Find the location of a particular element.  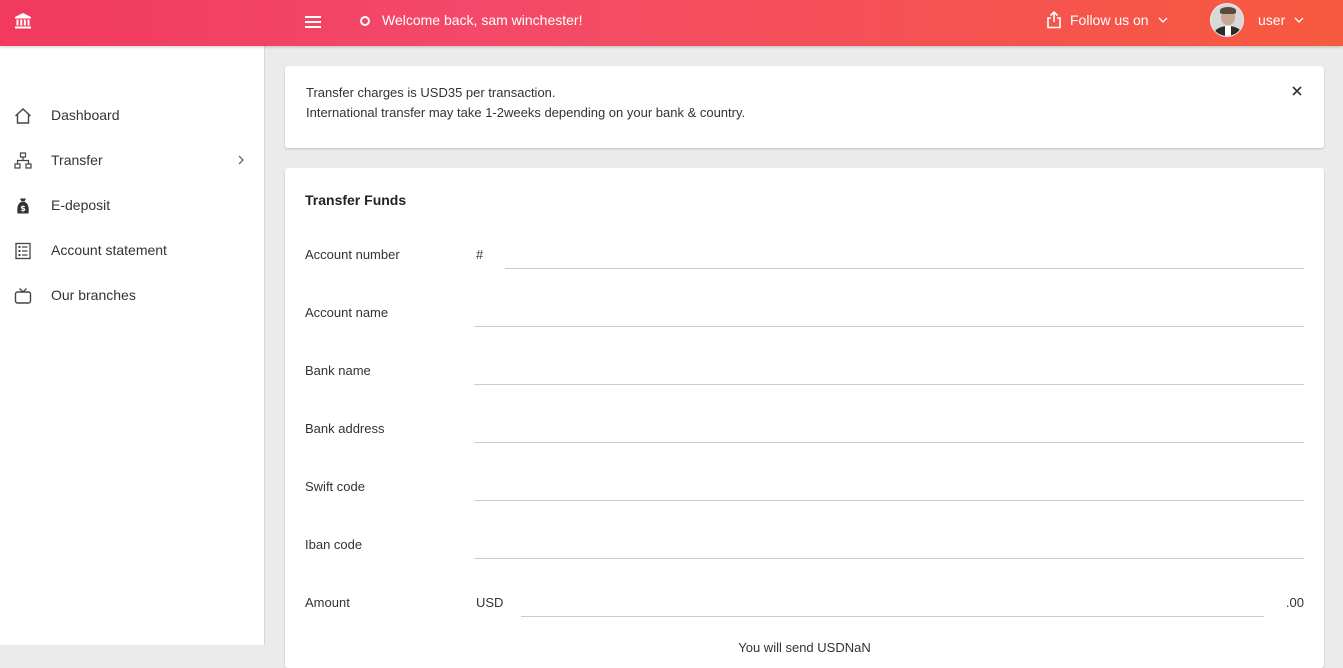

sidebar-item-our-branches: Our branches is located at coordinates (132, 296).